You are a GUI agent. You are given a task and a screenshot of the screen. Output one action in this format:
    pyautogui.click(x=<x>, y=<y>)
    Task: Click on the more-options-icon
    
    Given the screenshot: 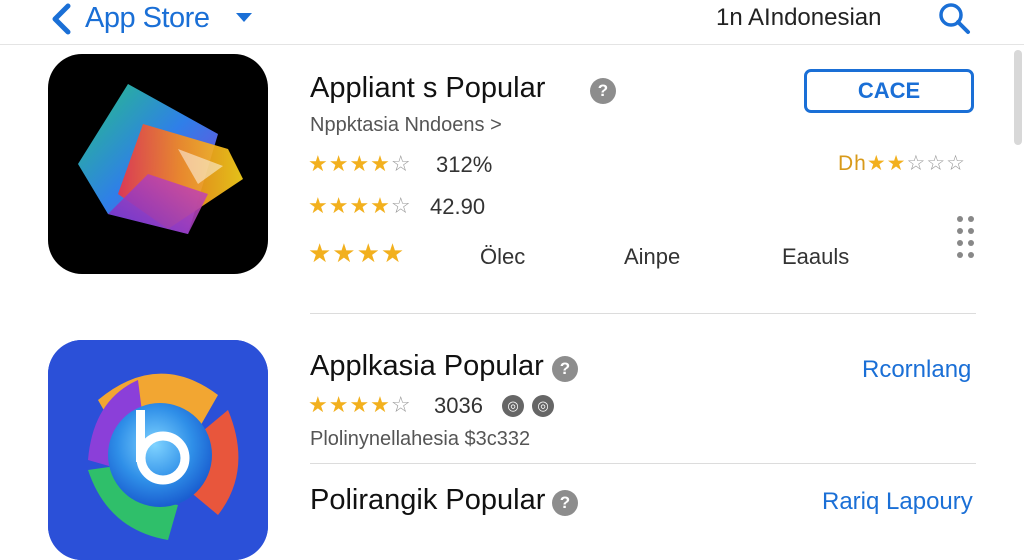 What is the action you would take?
    pyautogui.click(x=967, y=238)
    